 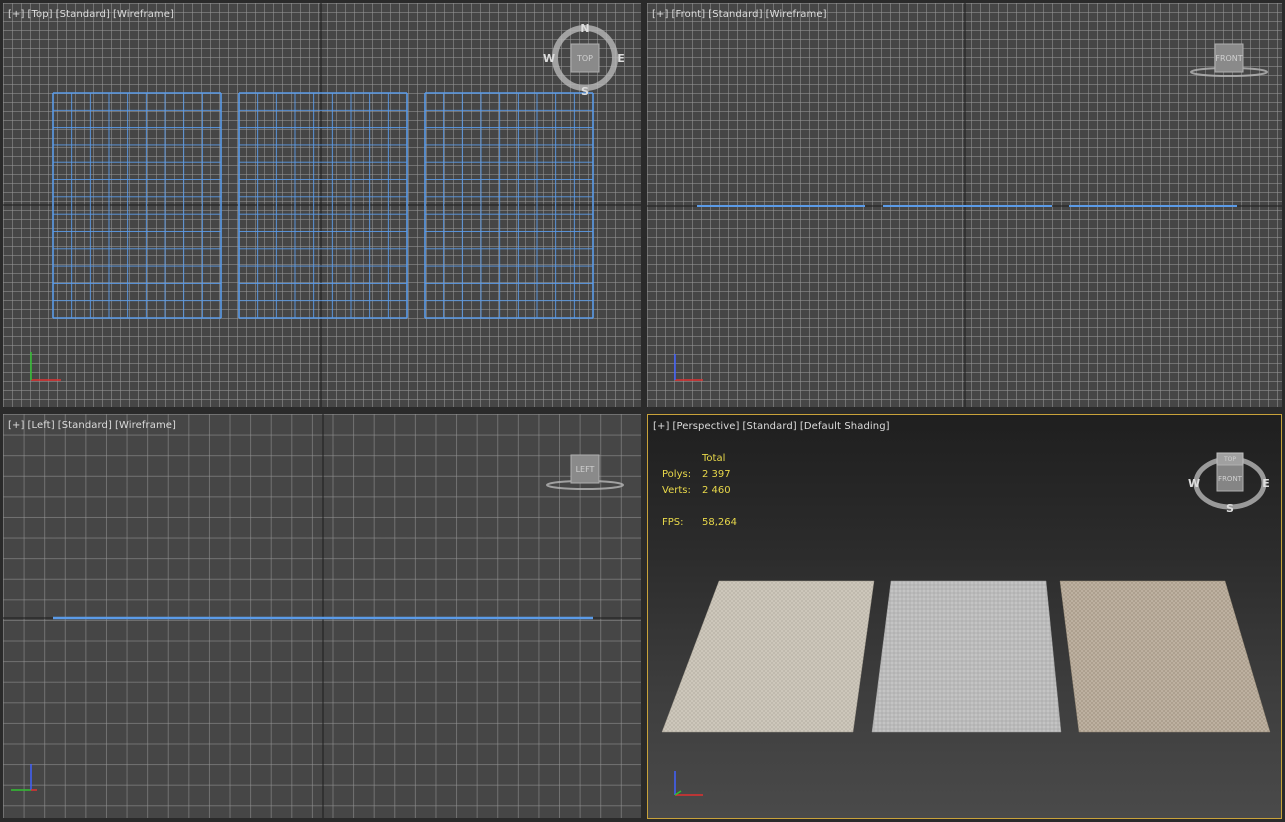 I want to click on rug-beige, so click(x=768, y=656).